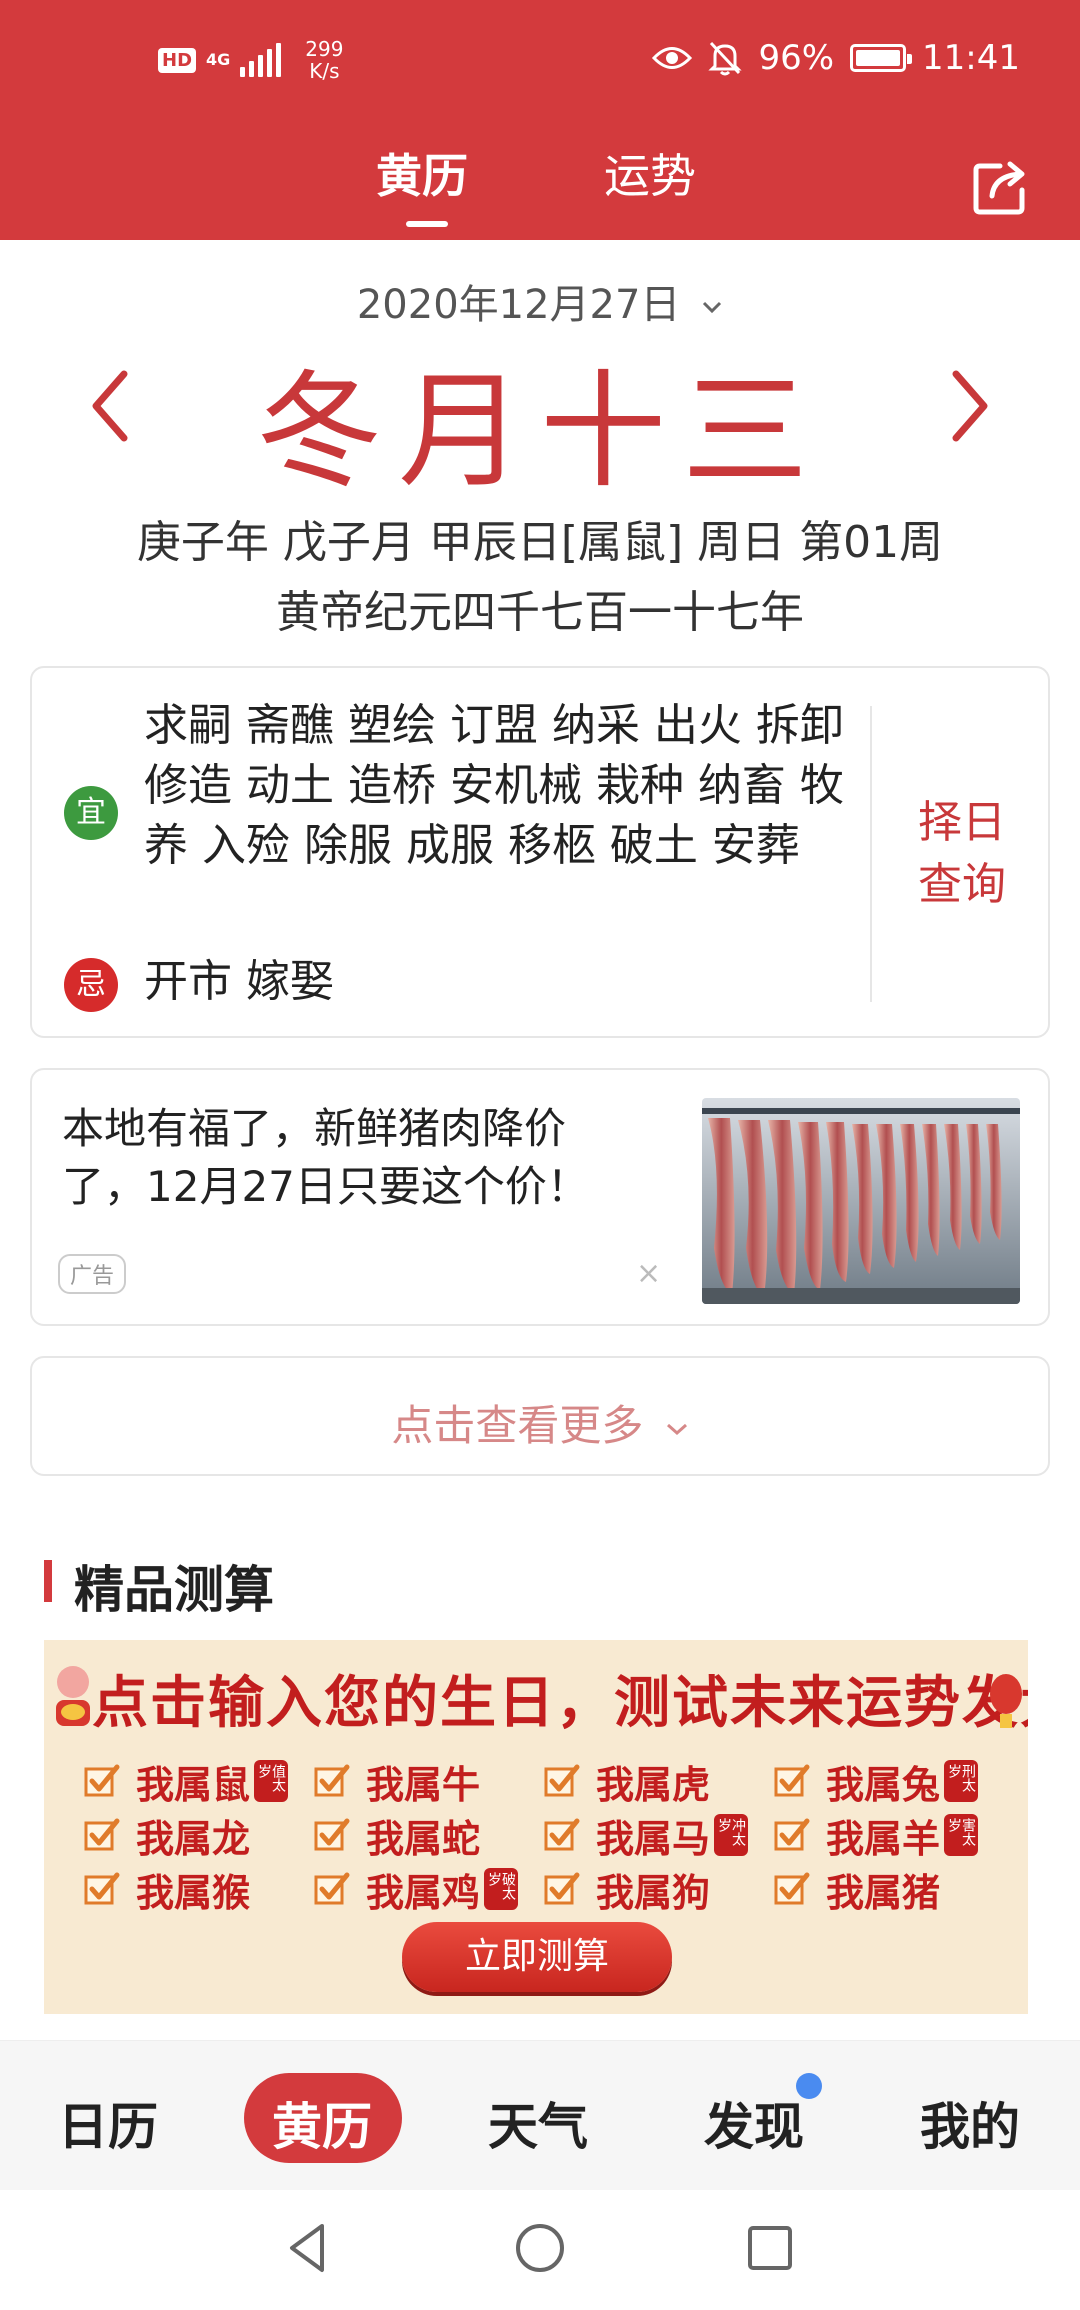  What do you see at coordinates (108, 2123) in the screenshot?
I see `nav-calendar: 日历` at bounding box center [108, 2123].